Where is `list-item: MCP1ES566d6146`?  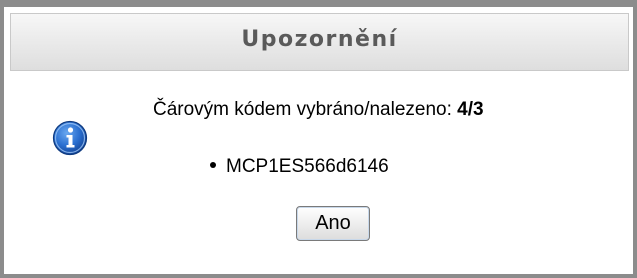 list-item: MCP1ES566d6146 is located at coordinates (299, 167).